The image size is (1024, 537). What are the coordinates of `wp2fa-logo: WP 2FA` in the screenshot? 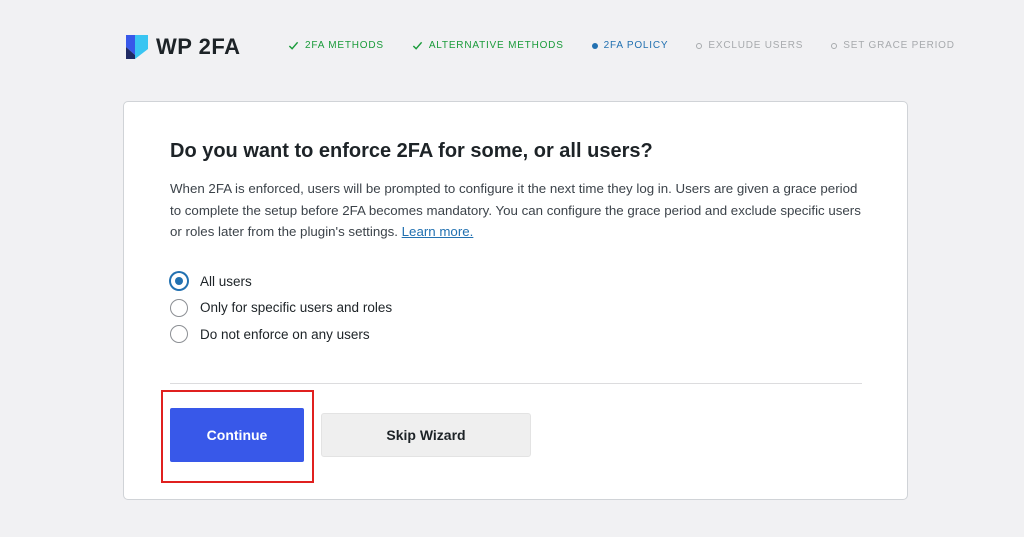 It's located at (183, 47).